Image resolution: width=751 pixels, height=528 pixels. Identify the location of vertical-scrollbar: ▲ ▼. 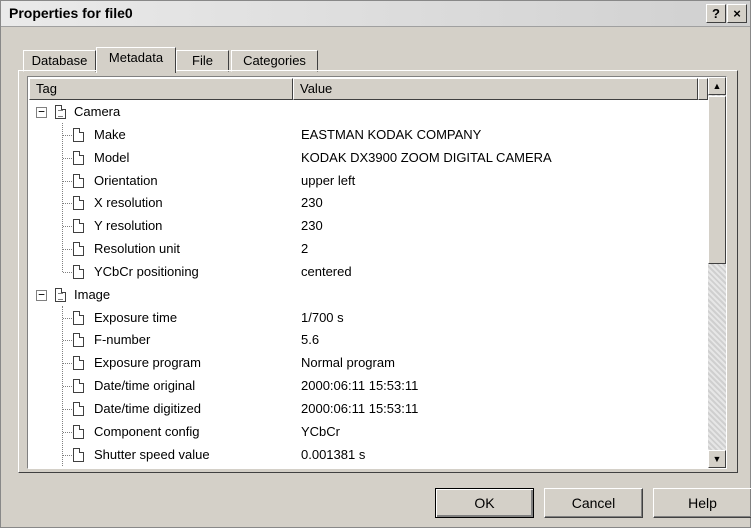
(717, 272).